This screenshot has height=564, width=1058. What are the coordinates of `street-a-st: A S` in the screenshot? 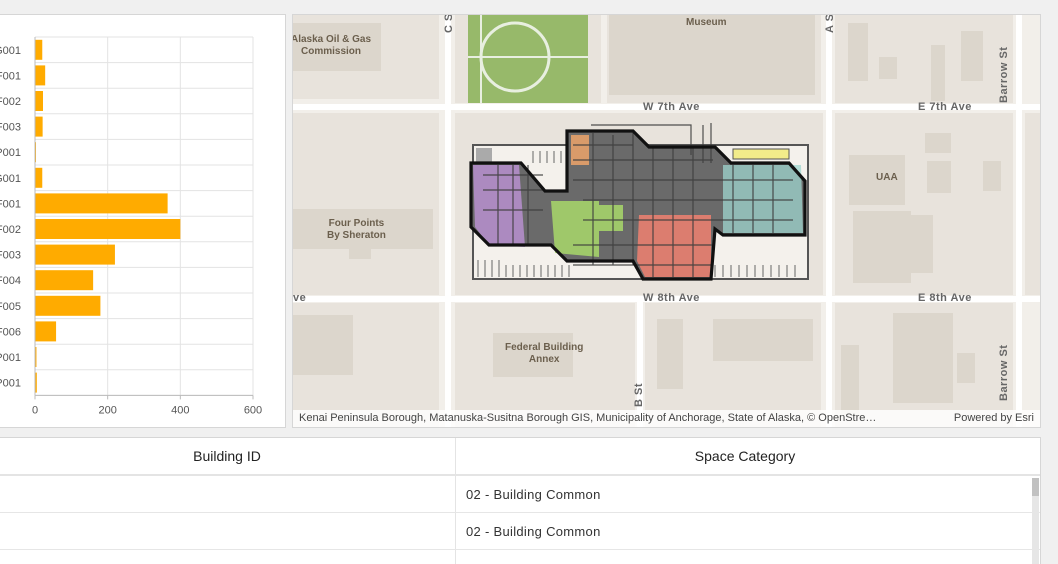 It's located at (830, 23).